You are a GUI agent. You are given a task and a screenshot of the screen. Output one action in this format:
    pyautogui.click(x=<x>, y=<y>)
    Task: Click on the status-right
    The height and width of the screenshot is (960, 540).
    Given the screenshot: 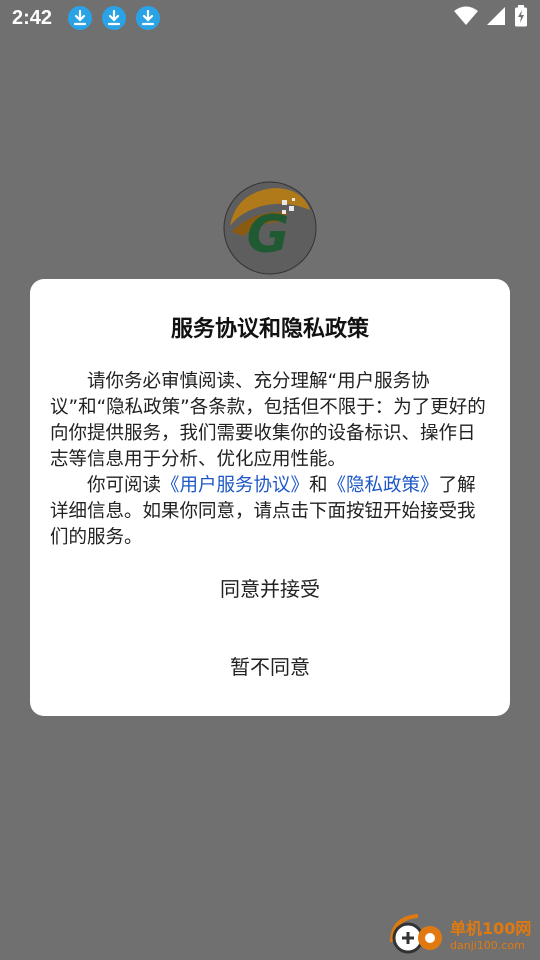 What is the action you would take?
    pyautogui.click(x=491, y=18)
    